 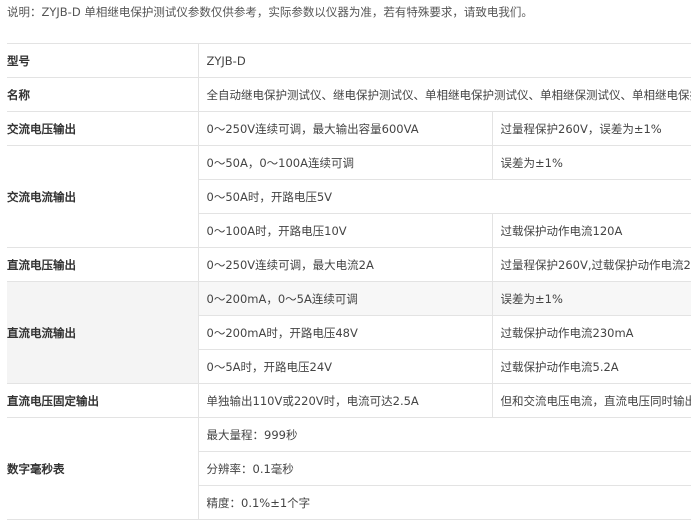 What do you see at coordinates (591, 298) in the screenshot?
I see `row-extra-dc-current-1: 误差为±1%` at bounding box center [591, 298].